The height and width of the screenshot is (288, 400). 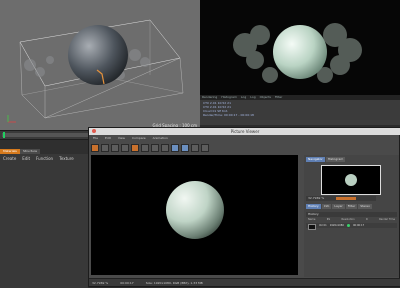 I want to click on region-render-icon, so click(x=135, y=148).